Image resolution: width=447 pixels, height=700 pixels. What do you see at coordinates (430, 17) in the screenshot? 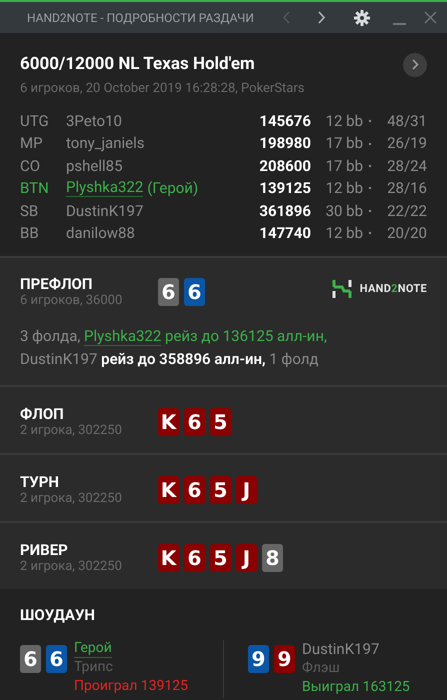
I see `close-icon` at bounding box center [430, 17].